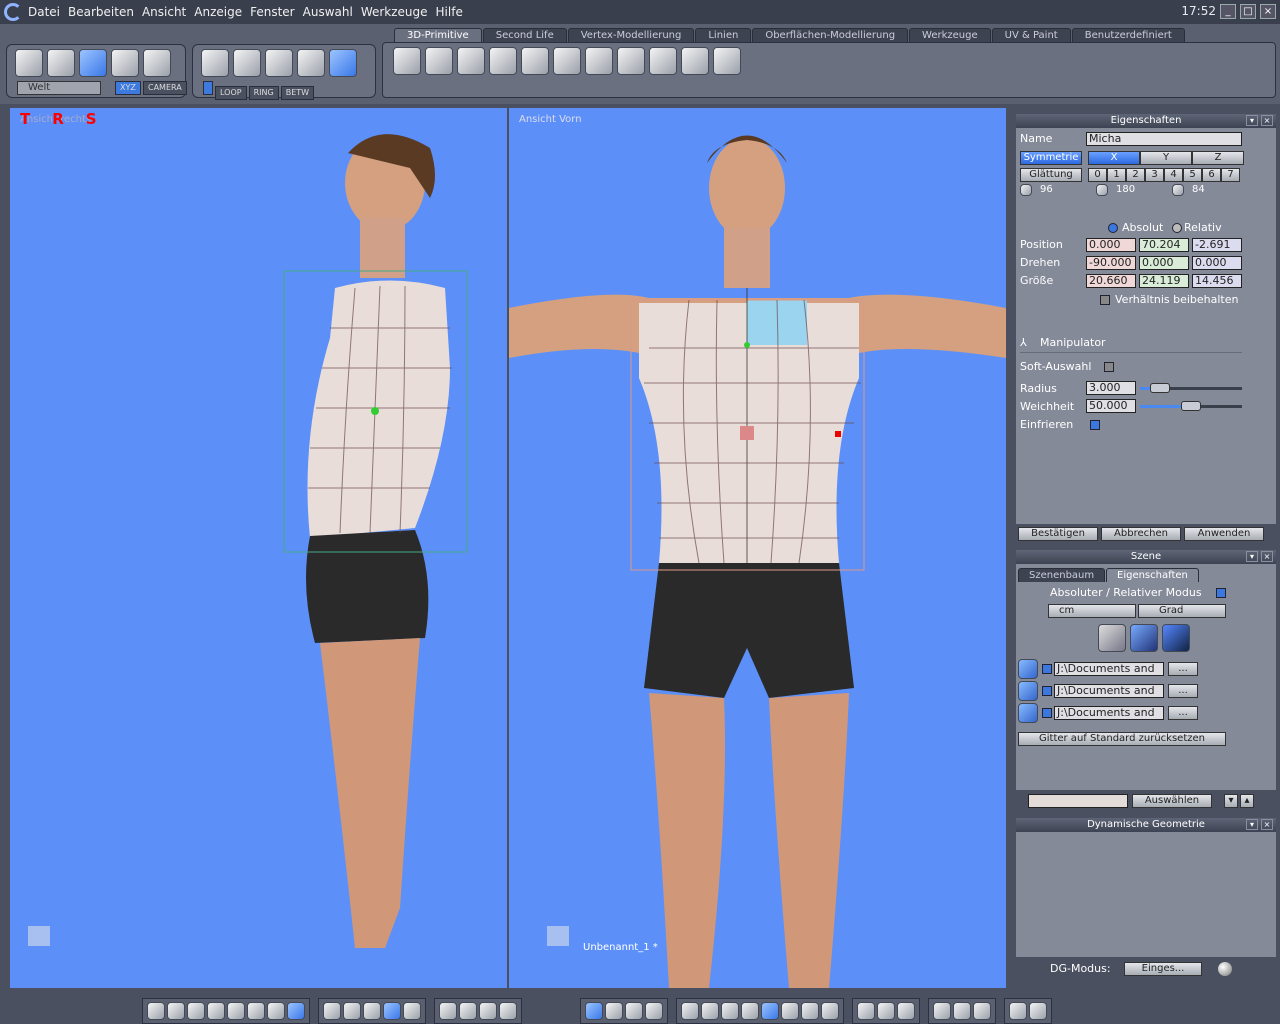 The image size is (1280, 1024). What do you see at coordinates (1252, 556) in the screenshot?
I see `collapse-icon: ▾` at bounding box center [1252, 556].